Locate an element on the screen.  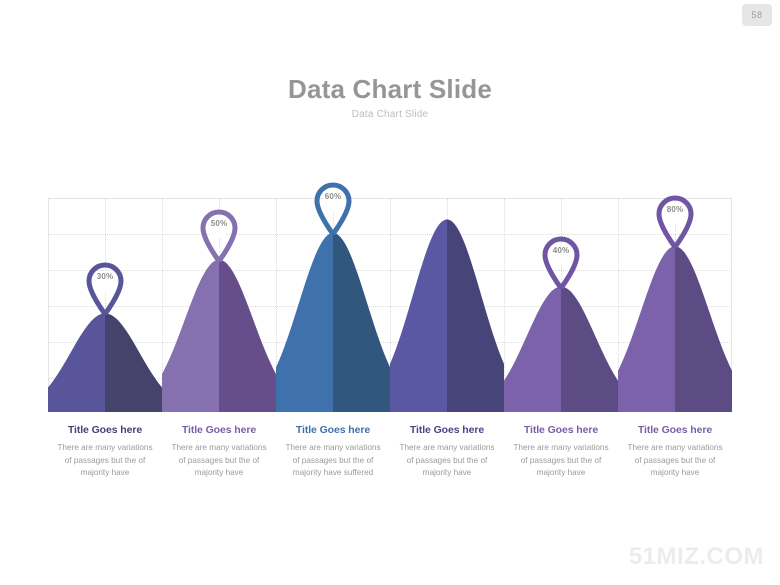
page-number-badge: 58 is located at coordinates (757, 15).